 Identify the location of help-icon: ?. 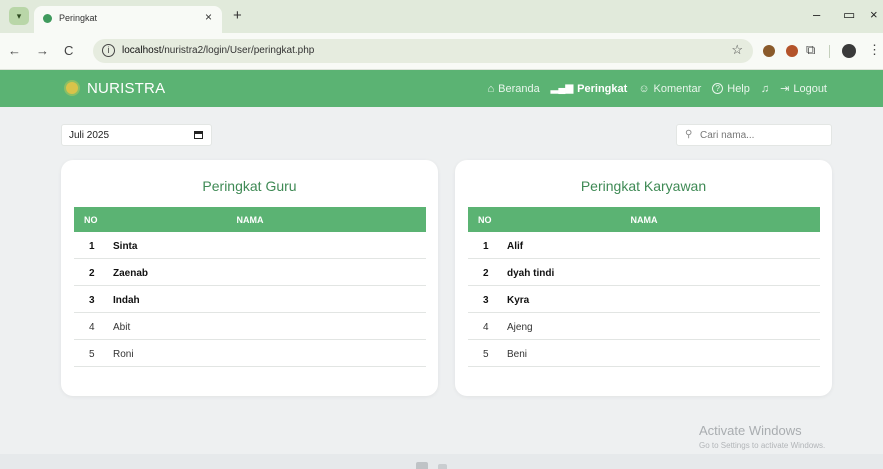
(718, 88).